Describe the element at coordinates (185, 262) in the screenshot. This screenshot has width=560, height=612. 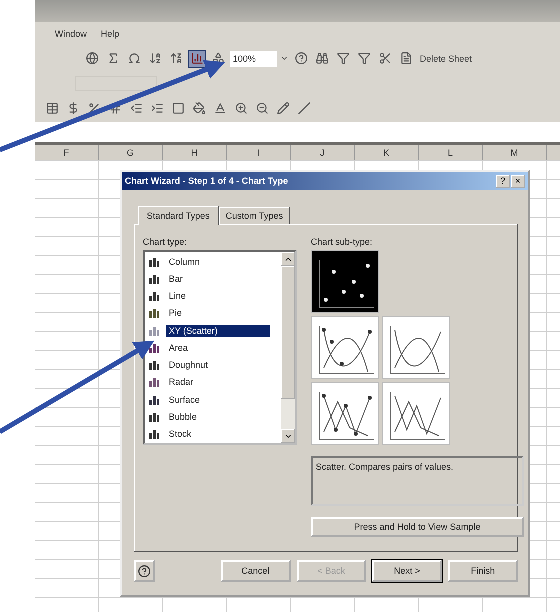
I see `list-item: Column` at that location.